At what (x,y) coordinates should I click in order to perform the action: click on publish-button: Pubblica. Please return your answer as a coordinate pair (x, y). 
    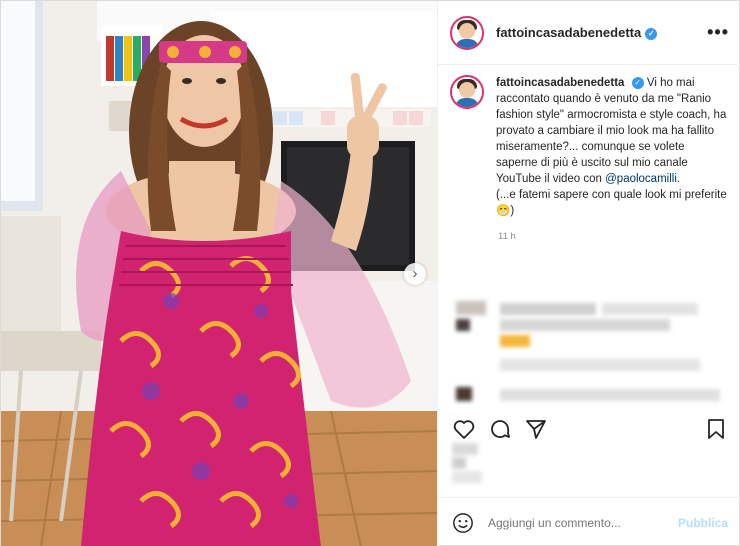
    Looking at the image, I should click on (703, 523).